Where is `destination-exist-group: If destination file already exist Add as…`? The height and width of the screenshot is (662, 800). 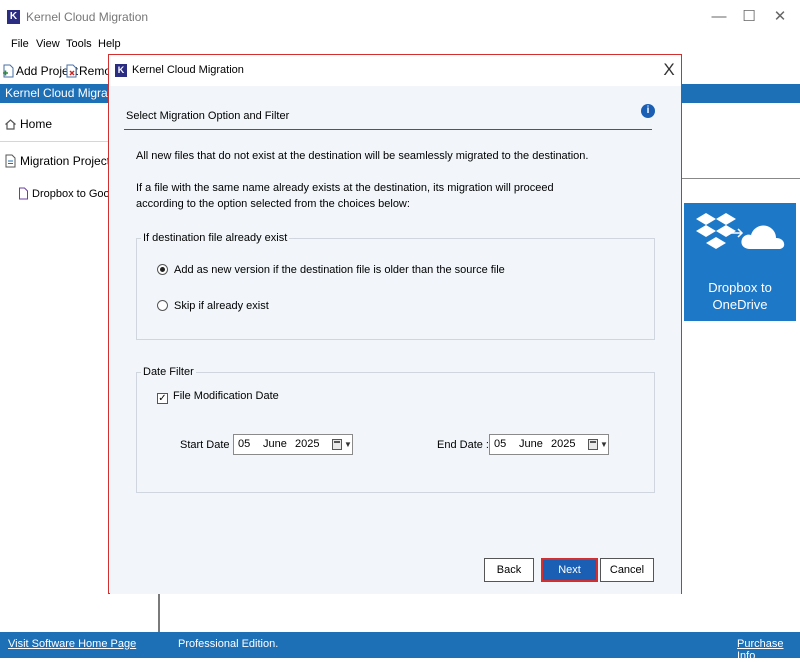 destination-exist-group: If destination file already exist Add as… is located at coordinates (395, 286).